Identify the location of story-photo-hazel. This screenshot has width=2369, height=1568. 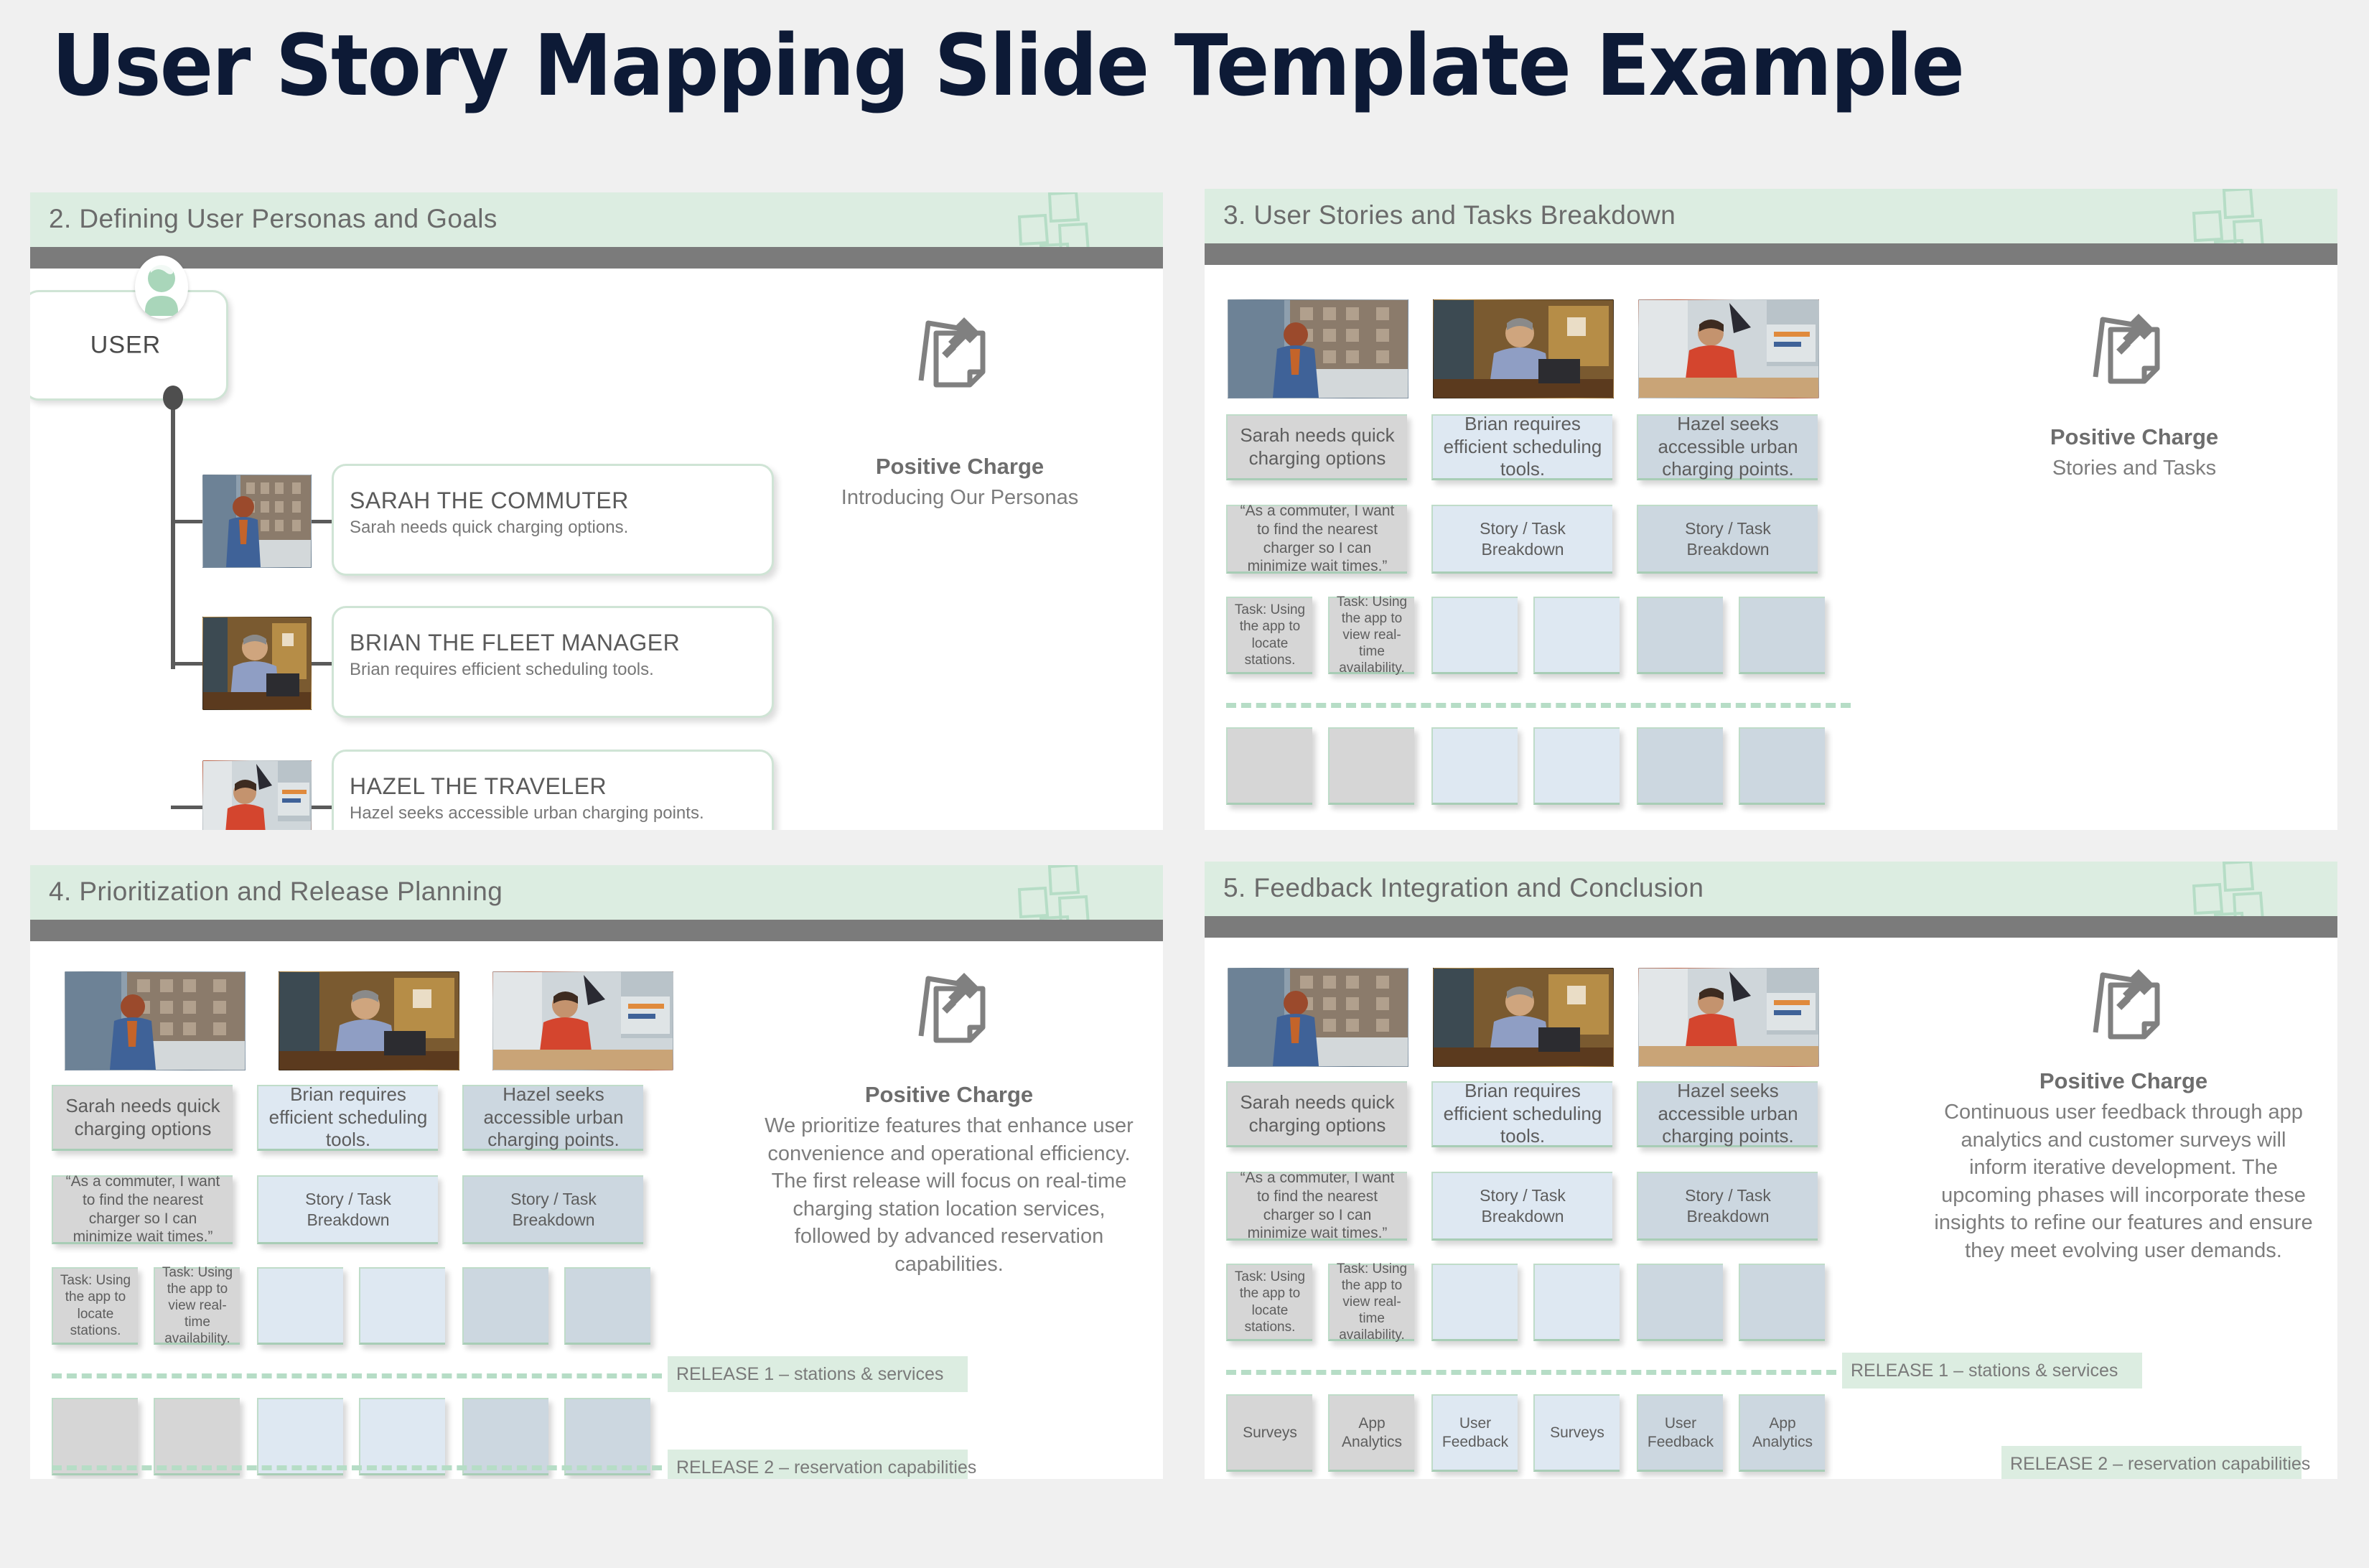
(1728, 348).